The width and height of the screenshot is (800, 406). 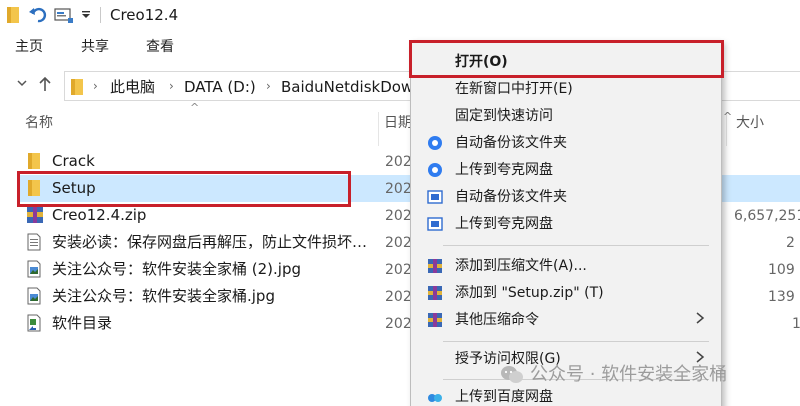 I want to click on title-bar: Creo12.4, so click(x=400, y=15).